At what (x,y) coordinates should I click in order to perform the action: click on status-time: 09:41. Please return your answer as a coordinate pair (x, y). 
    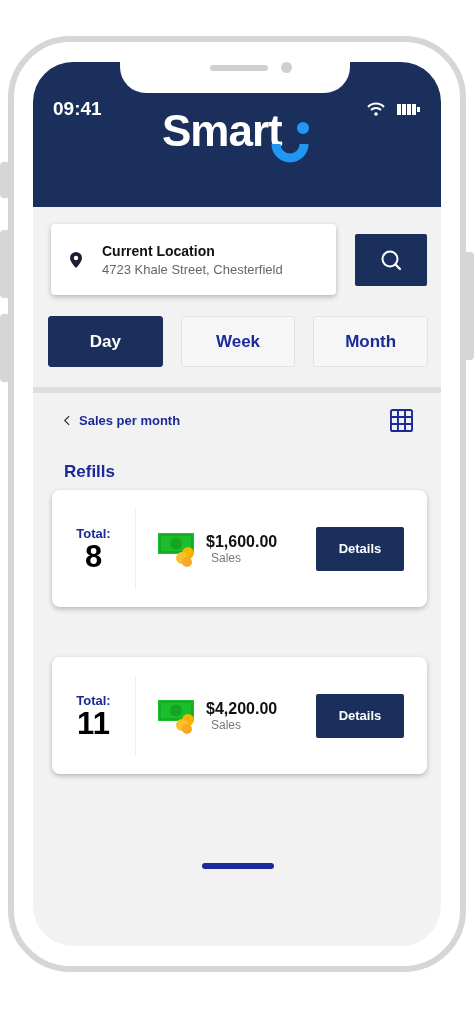
    Looking at the image, I should click on (77, 109).